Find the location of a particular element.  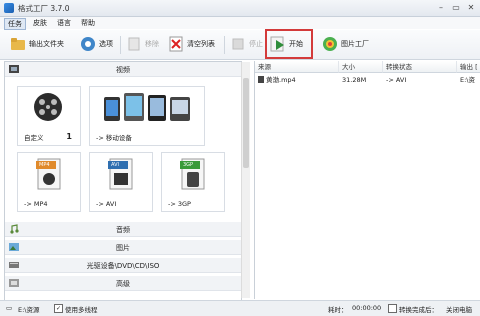

remove-icon is located at coordinates (134, 44).